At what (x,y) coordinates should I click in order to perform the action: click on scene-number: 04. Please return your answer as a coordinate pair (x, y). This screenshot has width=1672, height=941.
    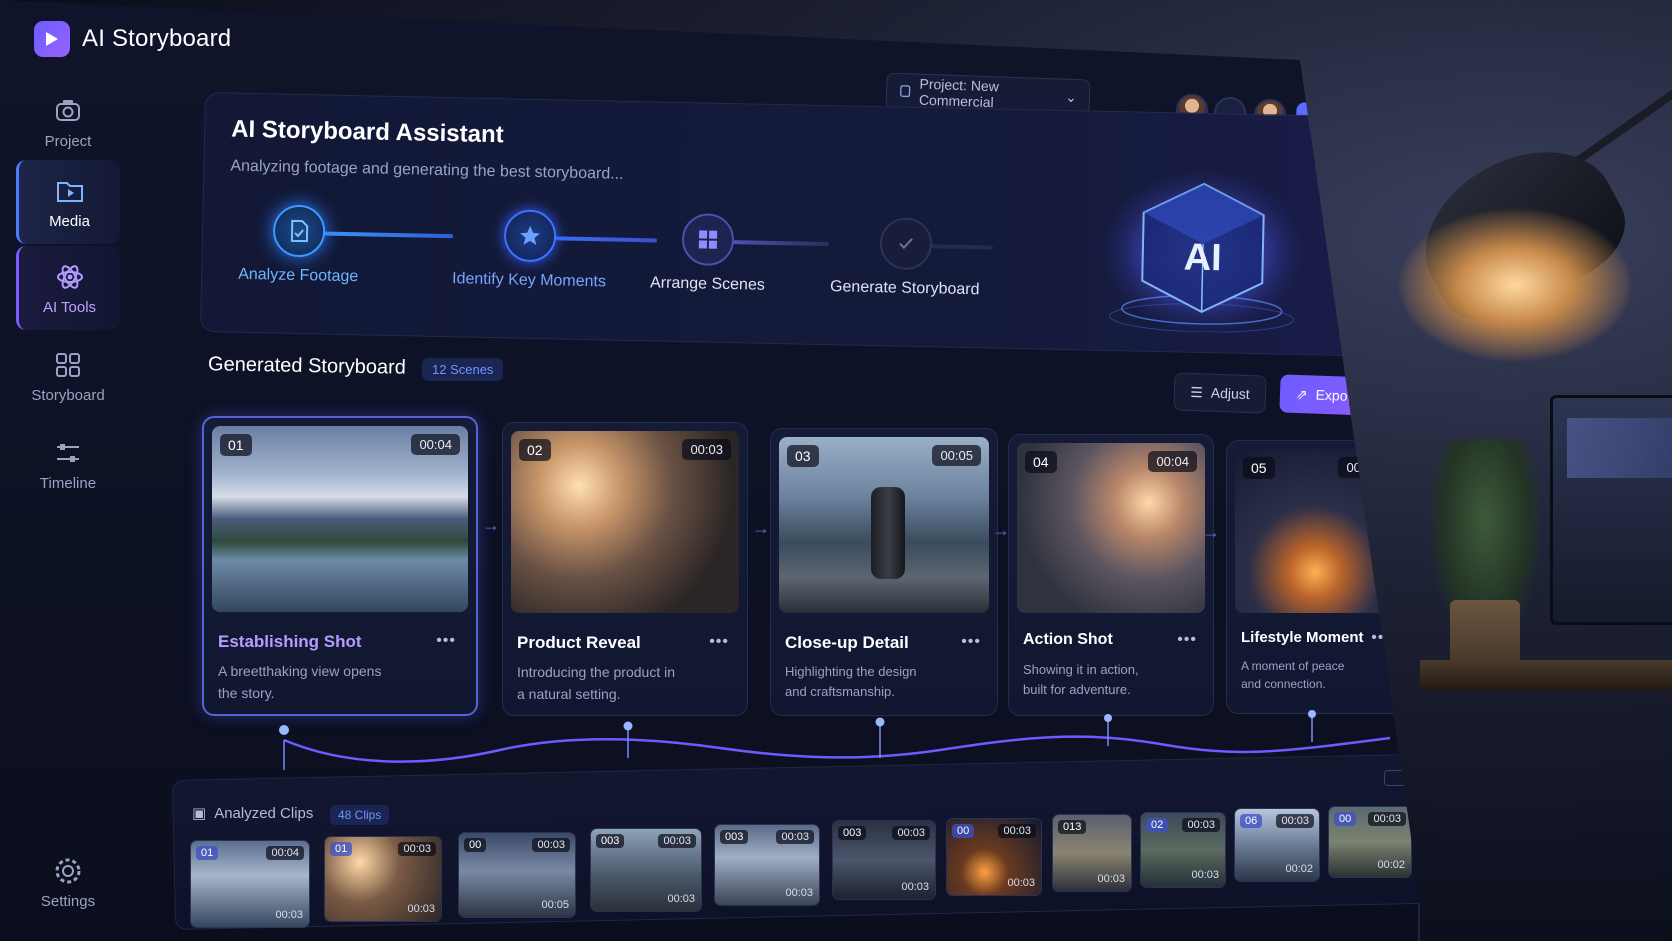
    Looking at the image, I should click on (1041, 462).